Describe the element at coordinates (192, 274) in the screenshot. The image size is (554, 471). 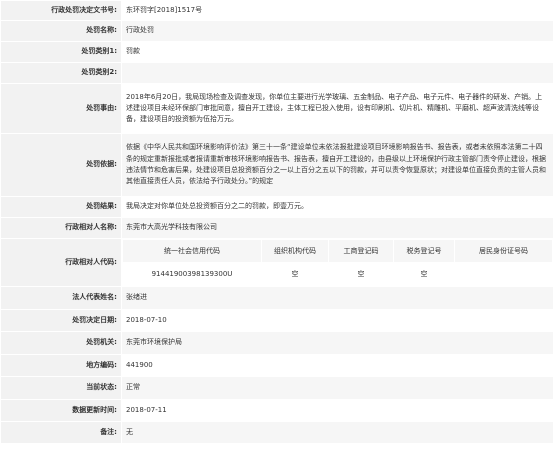
I see `id-value-credit-code: 91441900398139300U` at that location.